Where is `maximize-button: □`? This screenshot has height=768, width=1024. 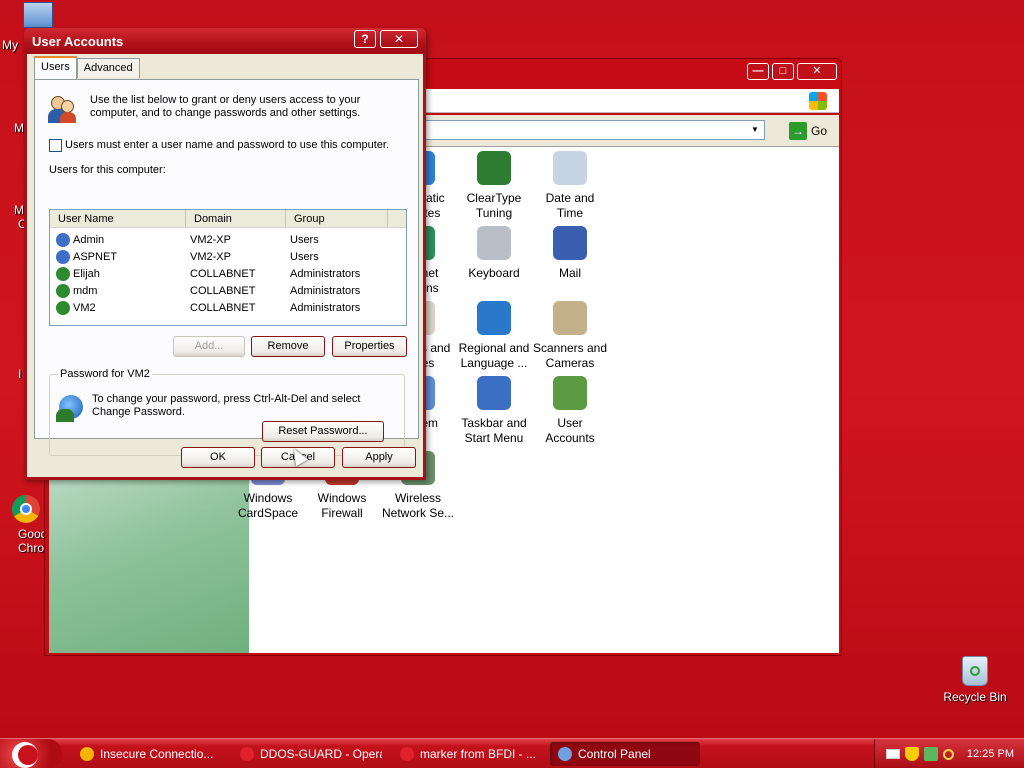
maximize-button: □ is located at coordinates (783, 71).